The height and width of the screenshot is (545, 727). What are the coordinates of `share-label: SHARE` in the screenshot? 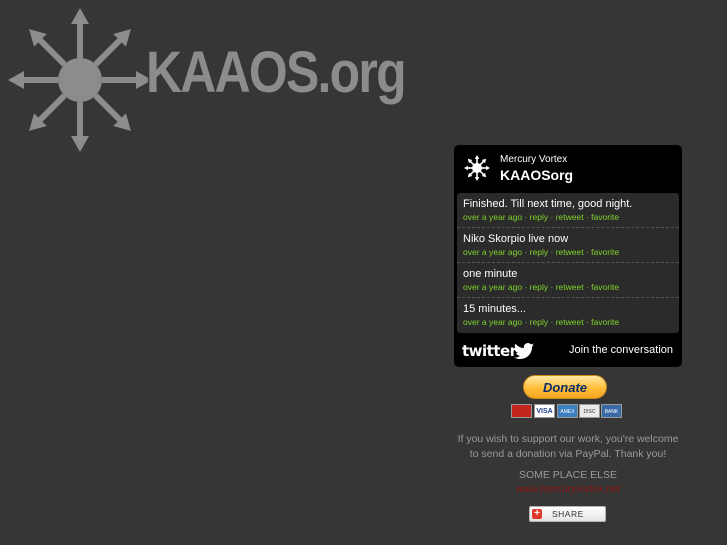 It's located at (568, 514).